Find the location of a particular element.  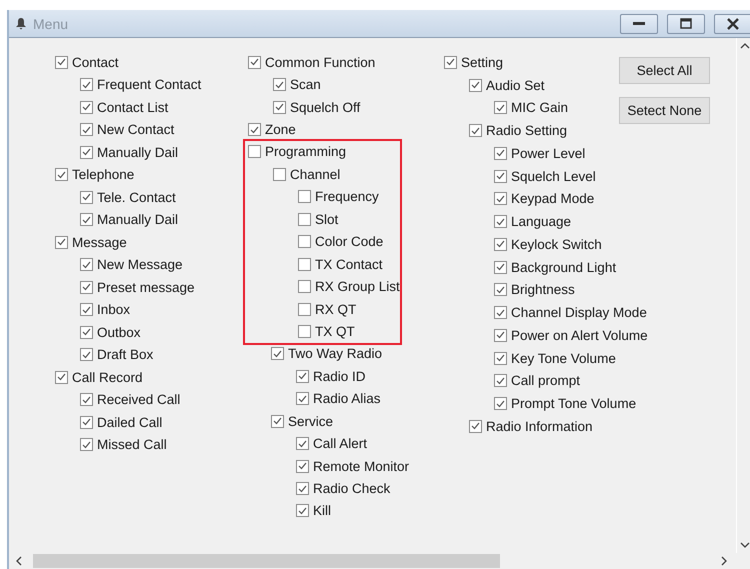

checkbox-label: Keypad Mode is located at coordinates (552, 198).